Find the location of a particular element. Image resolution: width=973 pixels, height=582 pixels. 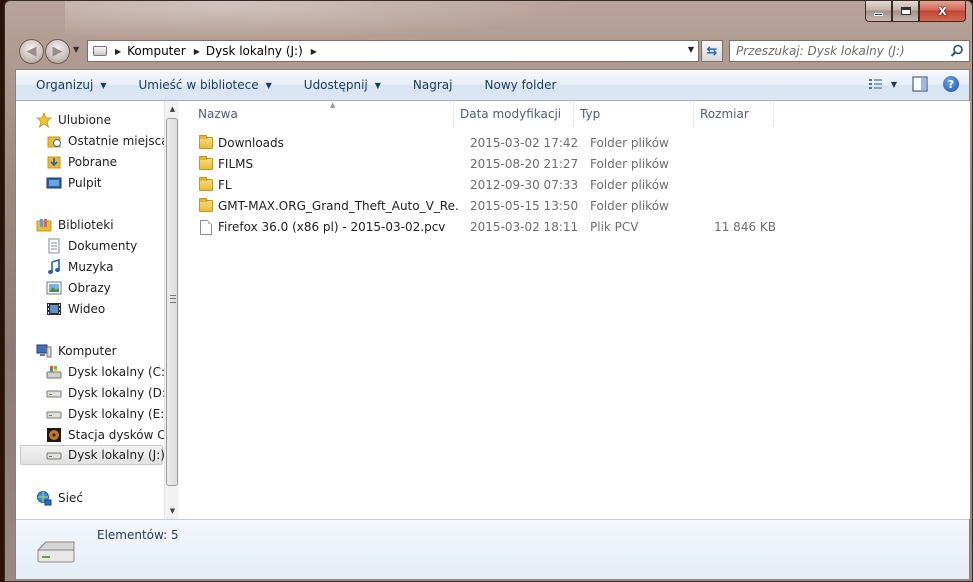

breadcrumb-drive-j: Dysk lokalny (J:) is located at coordinates (254, 51).